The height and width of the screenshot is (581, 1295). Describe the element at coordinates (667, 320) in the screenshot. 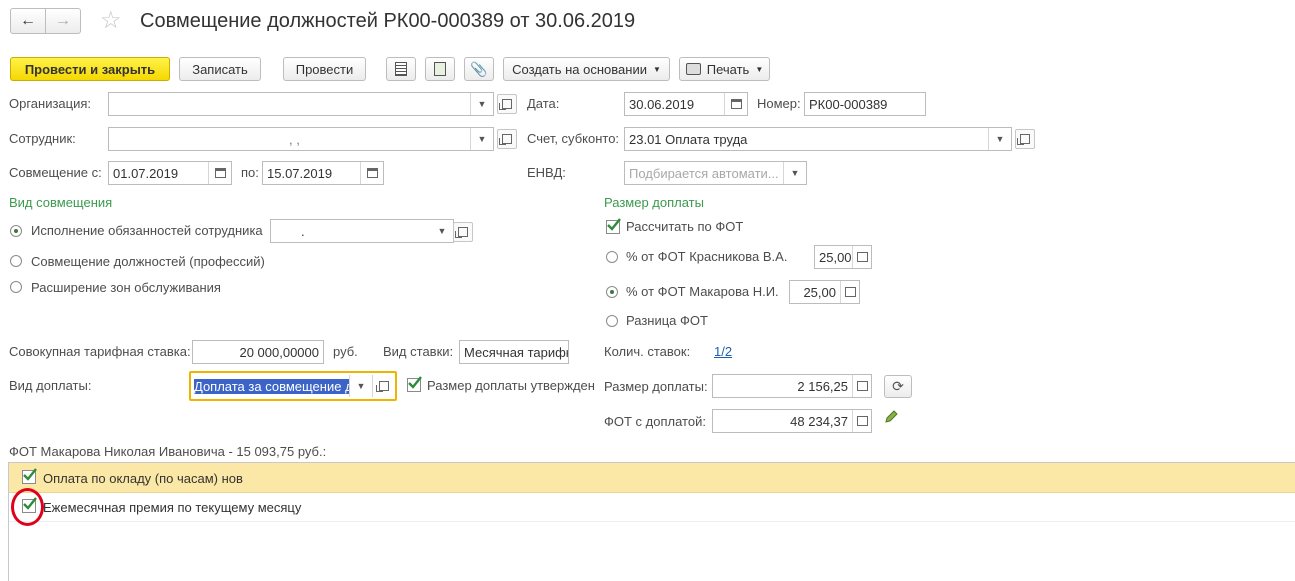

I see `pay-option3-label: Разница ФОТ` at that location.